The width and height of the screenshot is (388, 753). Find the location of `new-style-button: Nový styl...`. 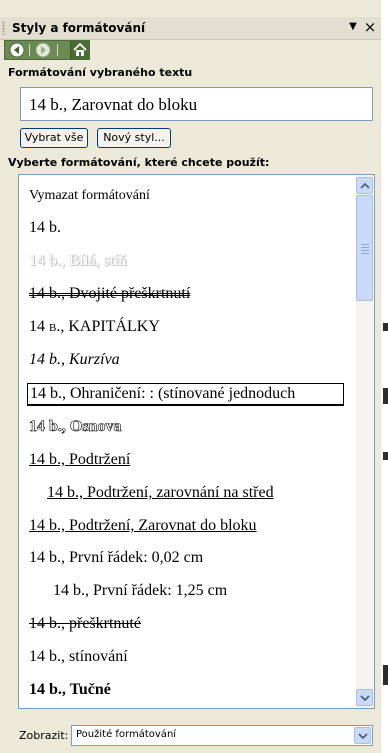

new-style-button: Nový styl... is located at coordinates (134, 138).